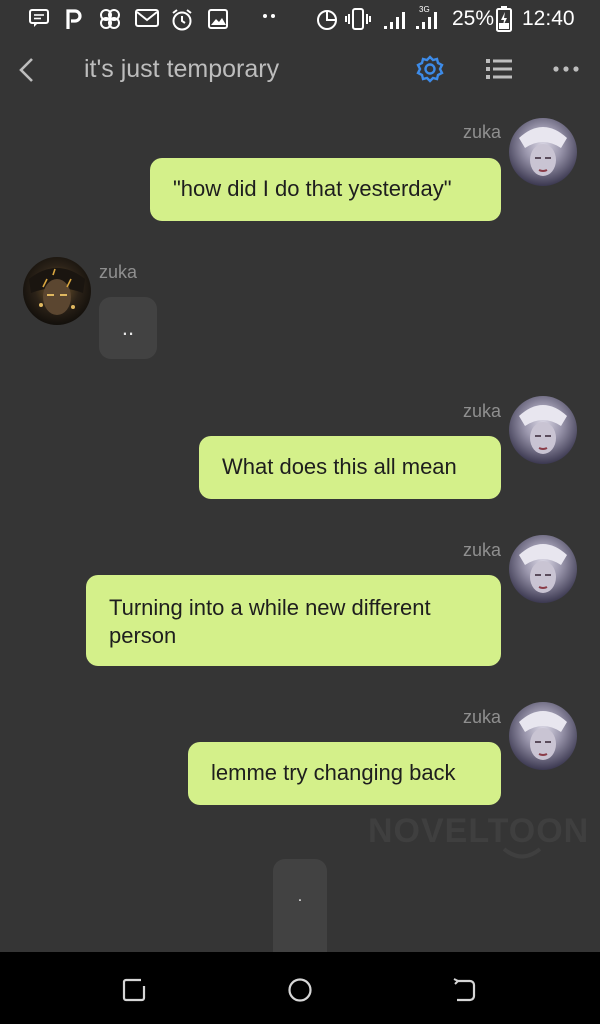 This screenshot has width=600, height=1024. I want to click on pinwheel-icon, so click(110, 19).